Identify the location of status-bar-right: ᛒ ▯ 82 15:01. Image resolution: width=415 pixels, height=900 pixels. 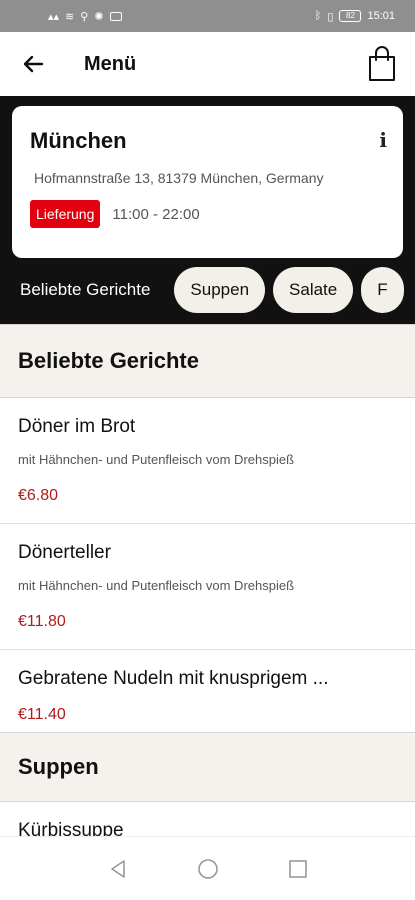
(355, 16).